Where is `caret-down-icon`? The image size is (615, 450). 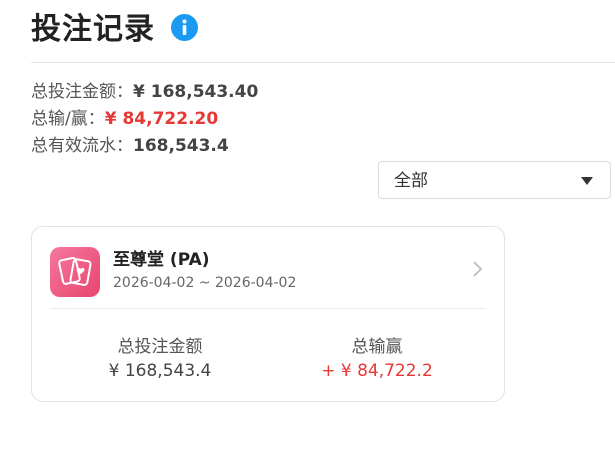
caret-down-icon is located at coordinates (587, 181).